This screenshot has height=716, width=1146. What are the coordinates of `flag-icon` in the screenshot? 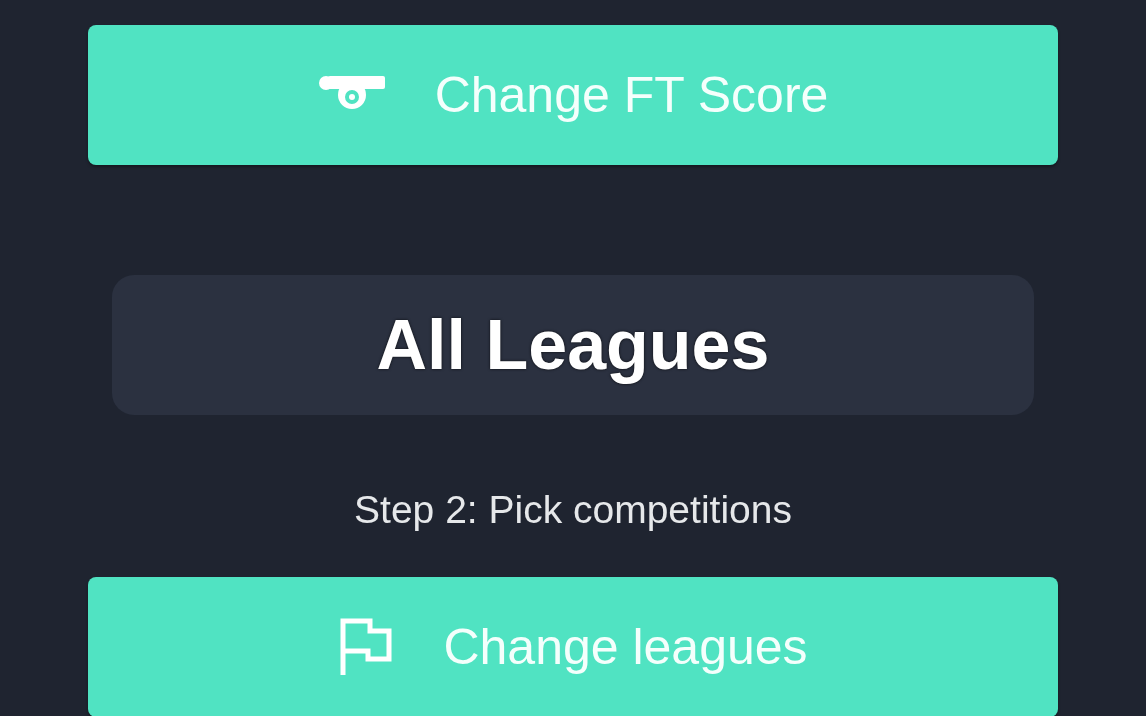 It's located at (366, 647).